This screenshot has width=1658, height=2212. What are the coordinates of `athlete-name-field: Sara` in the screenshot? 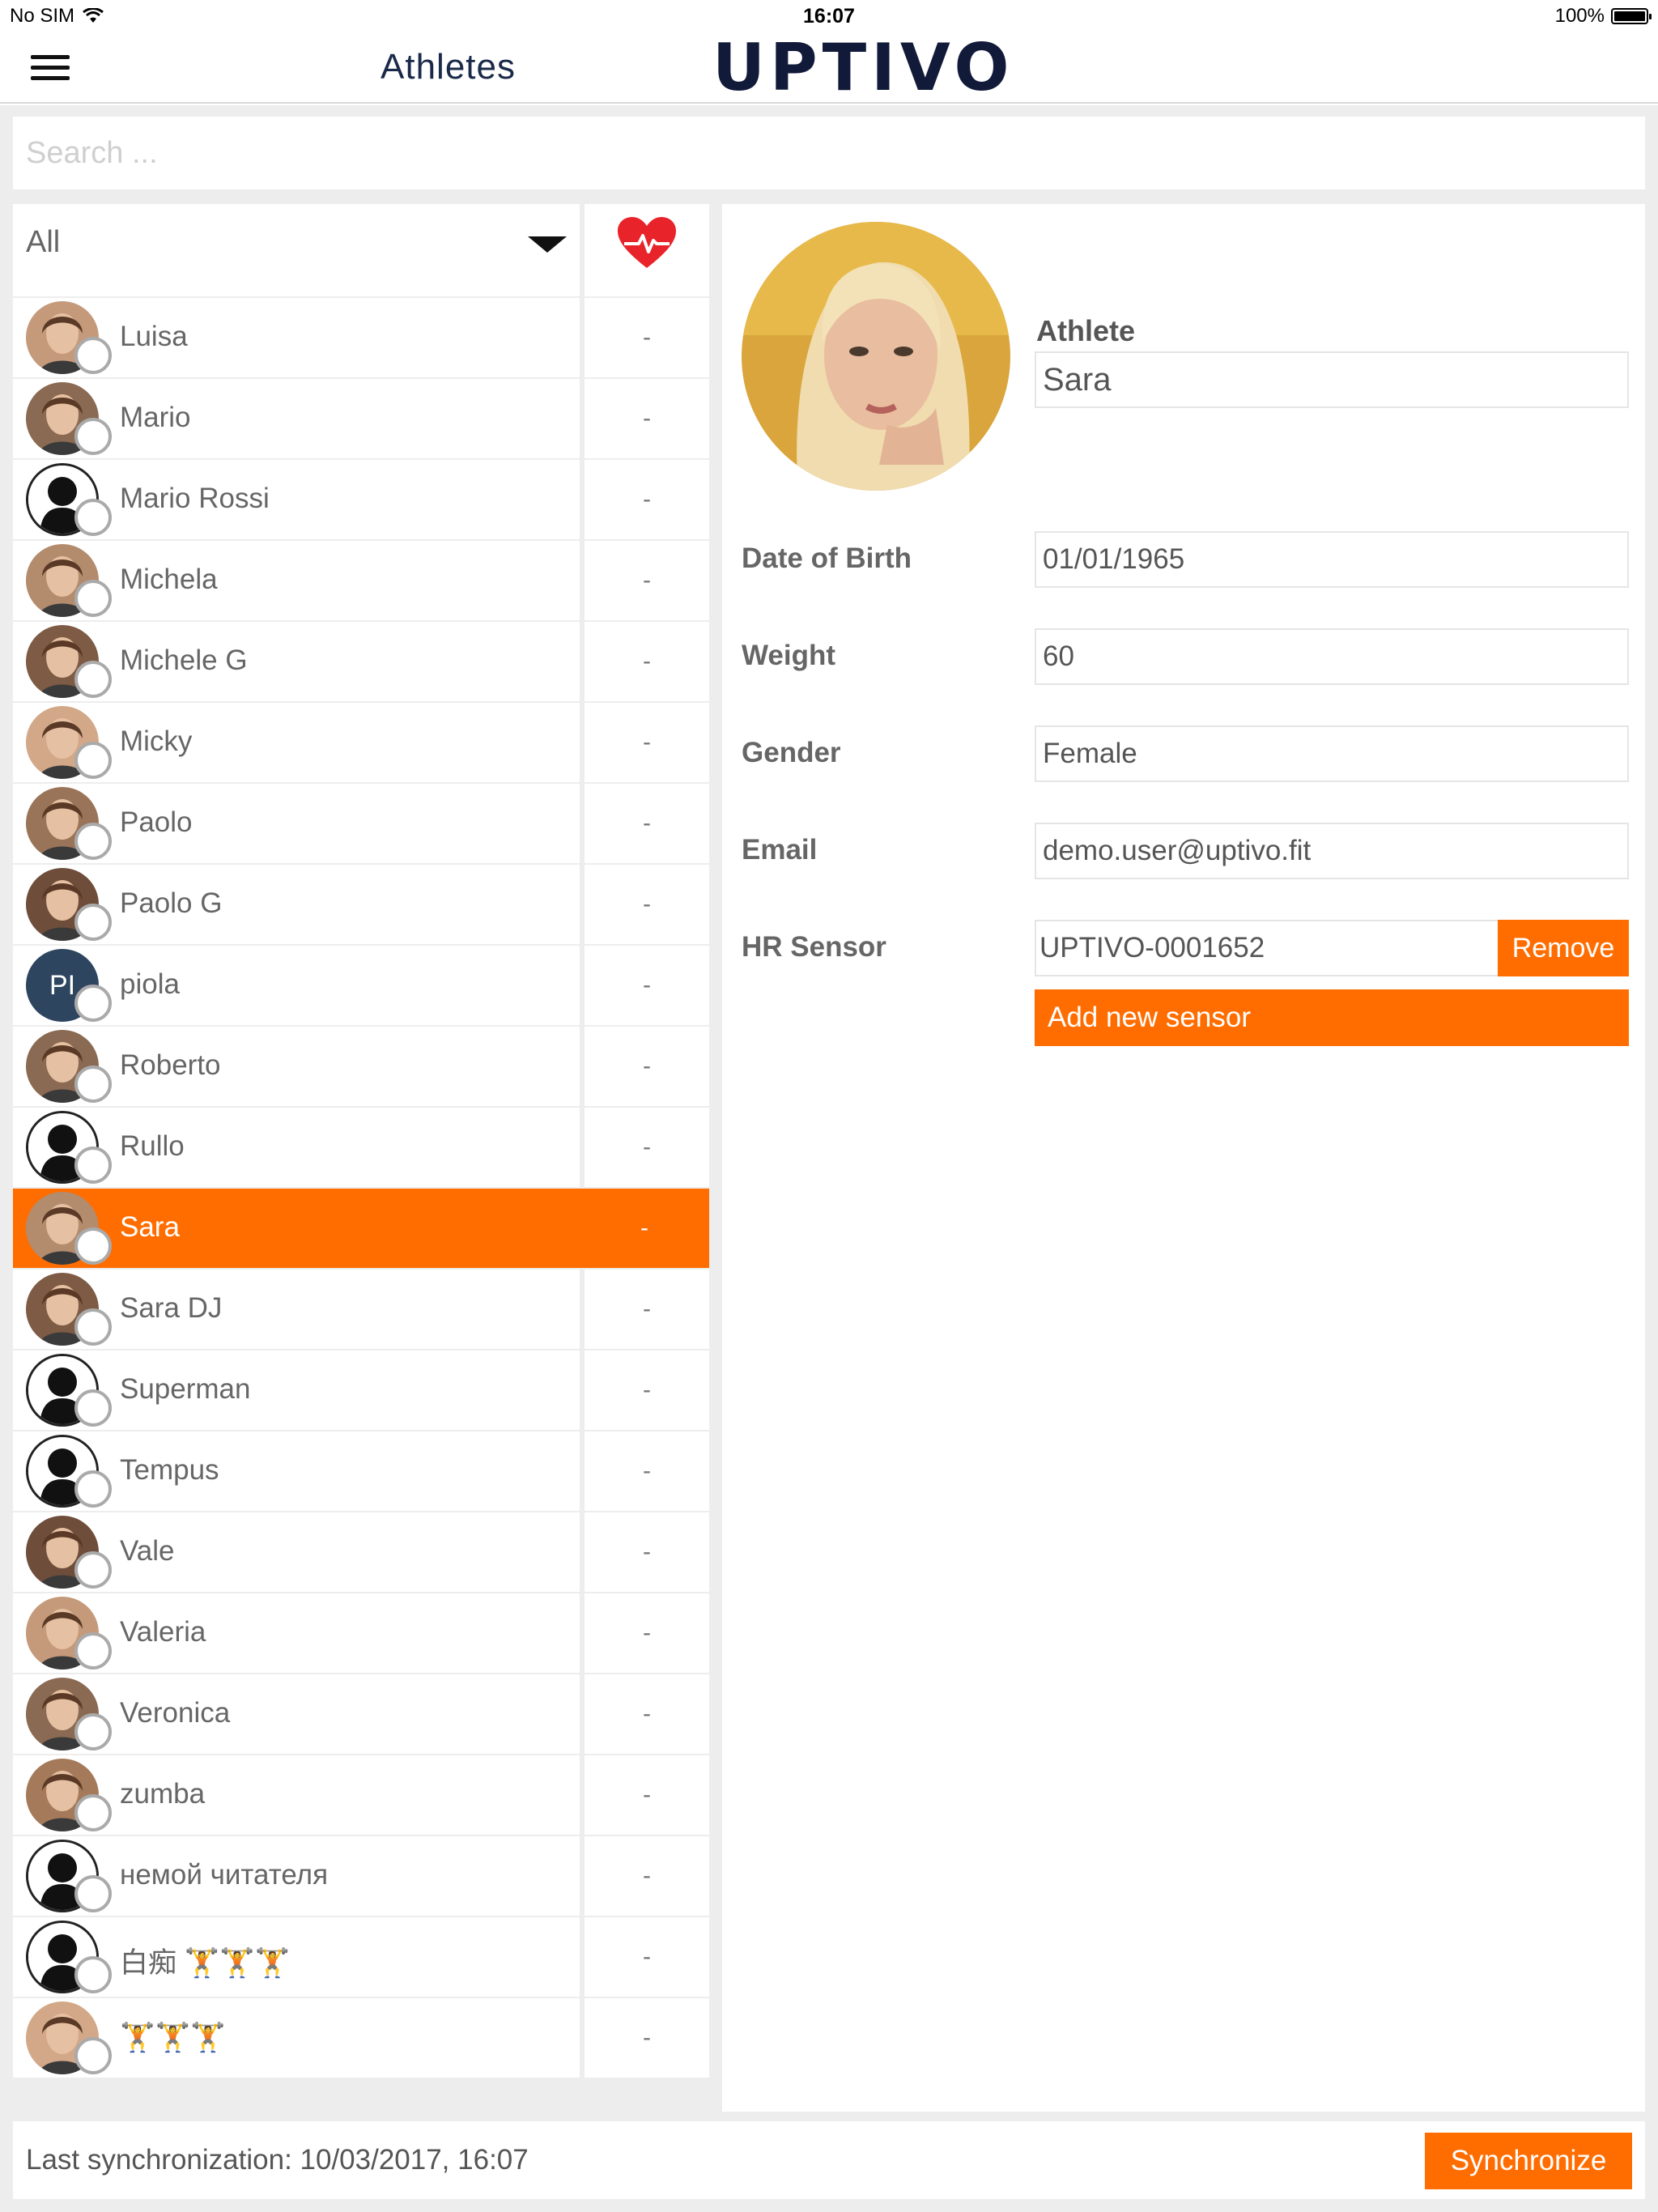 It's located at (1332, 380).